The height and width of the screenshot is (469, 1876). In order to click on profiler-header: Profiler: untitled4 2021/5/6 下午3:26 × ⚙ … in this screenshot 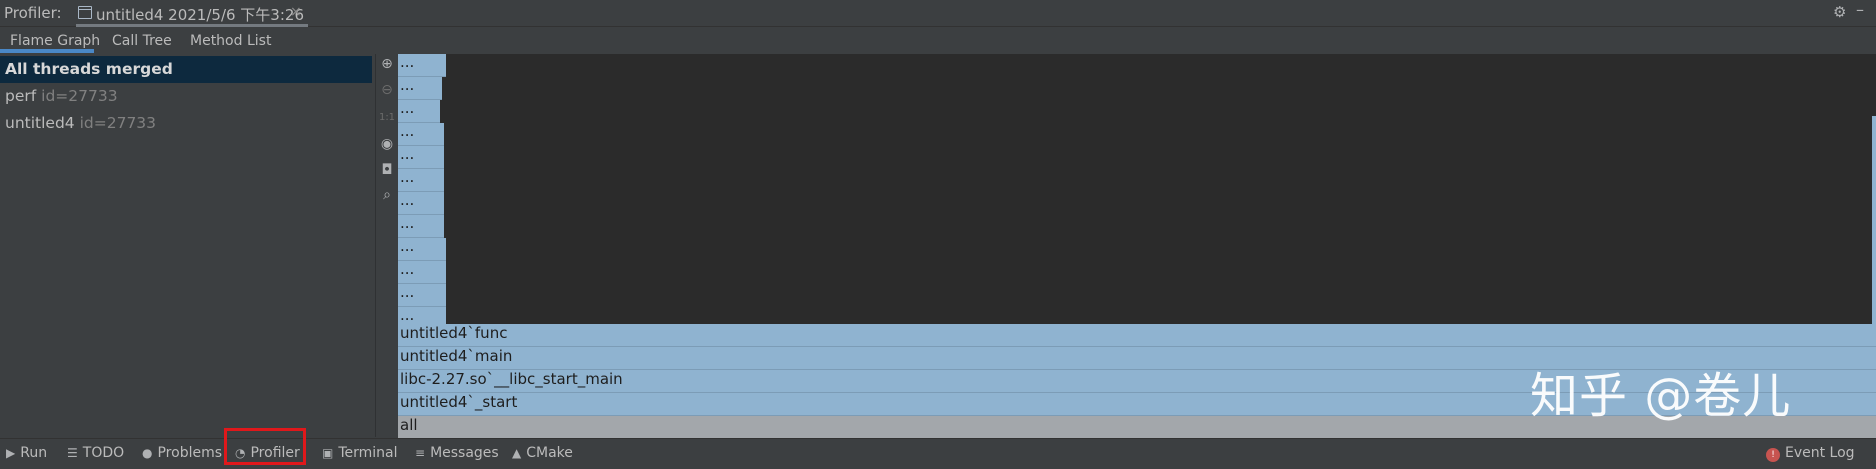, I will do `click(938, 13)`.